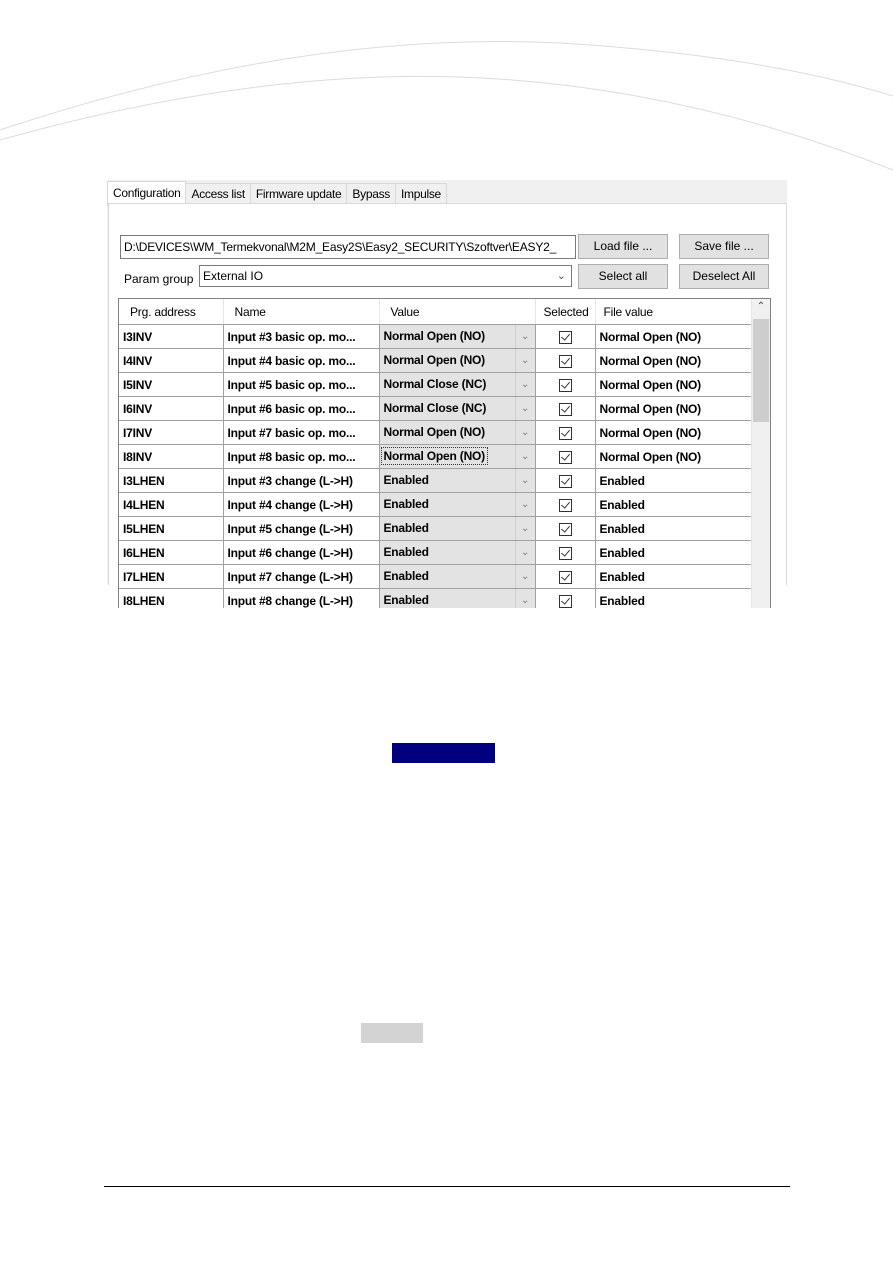 The height and width of the screenshot is (1263, 893). Describe the element at coordinates (171, 408) in the screenshot. I see `prg-address-cell: I6INV` at that location.